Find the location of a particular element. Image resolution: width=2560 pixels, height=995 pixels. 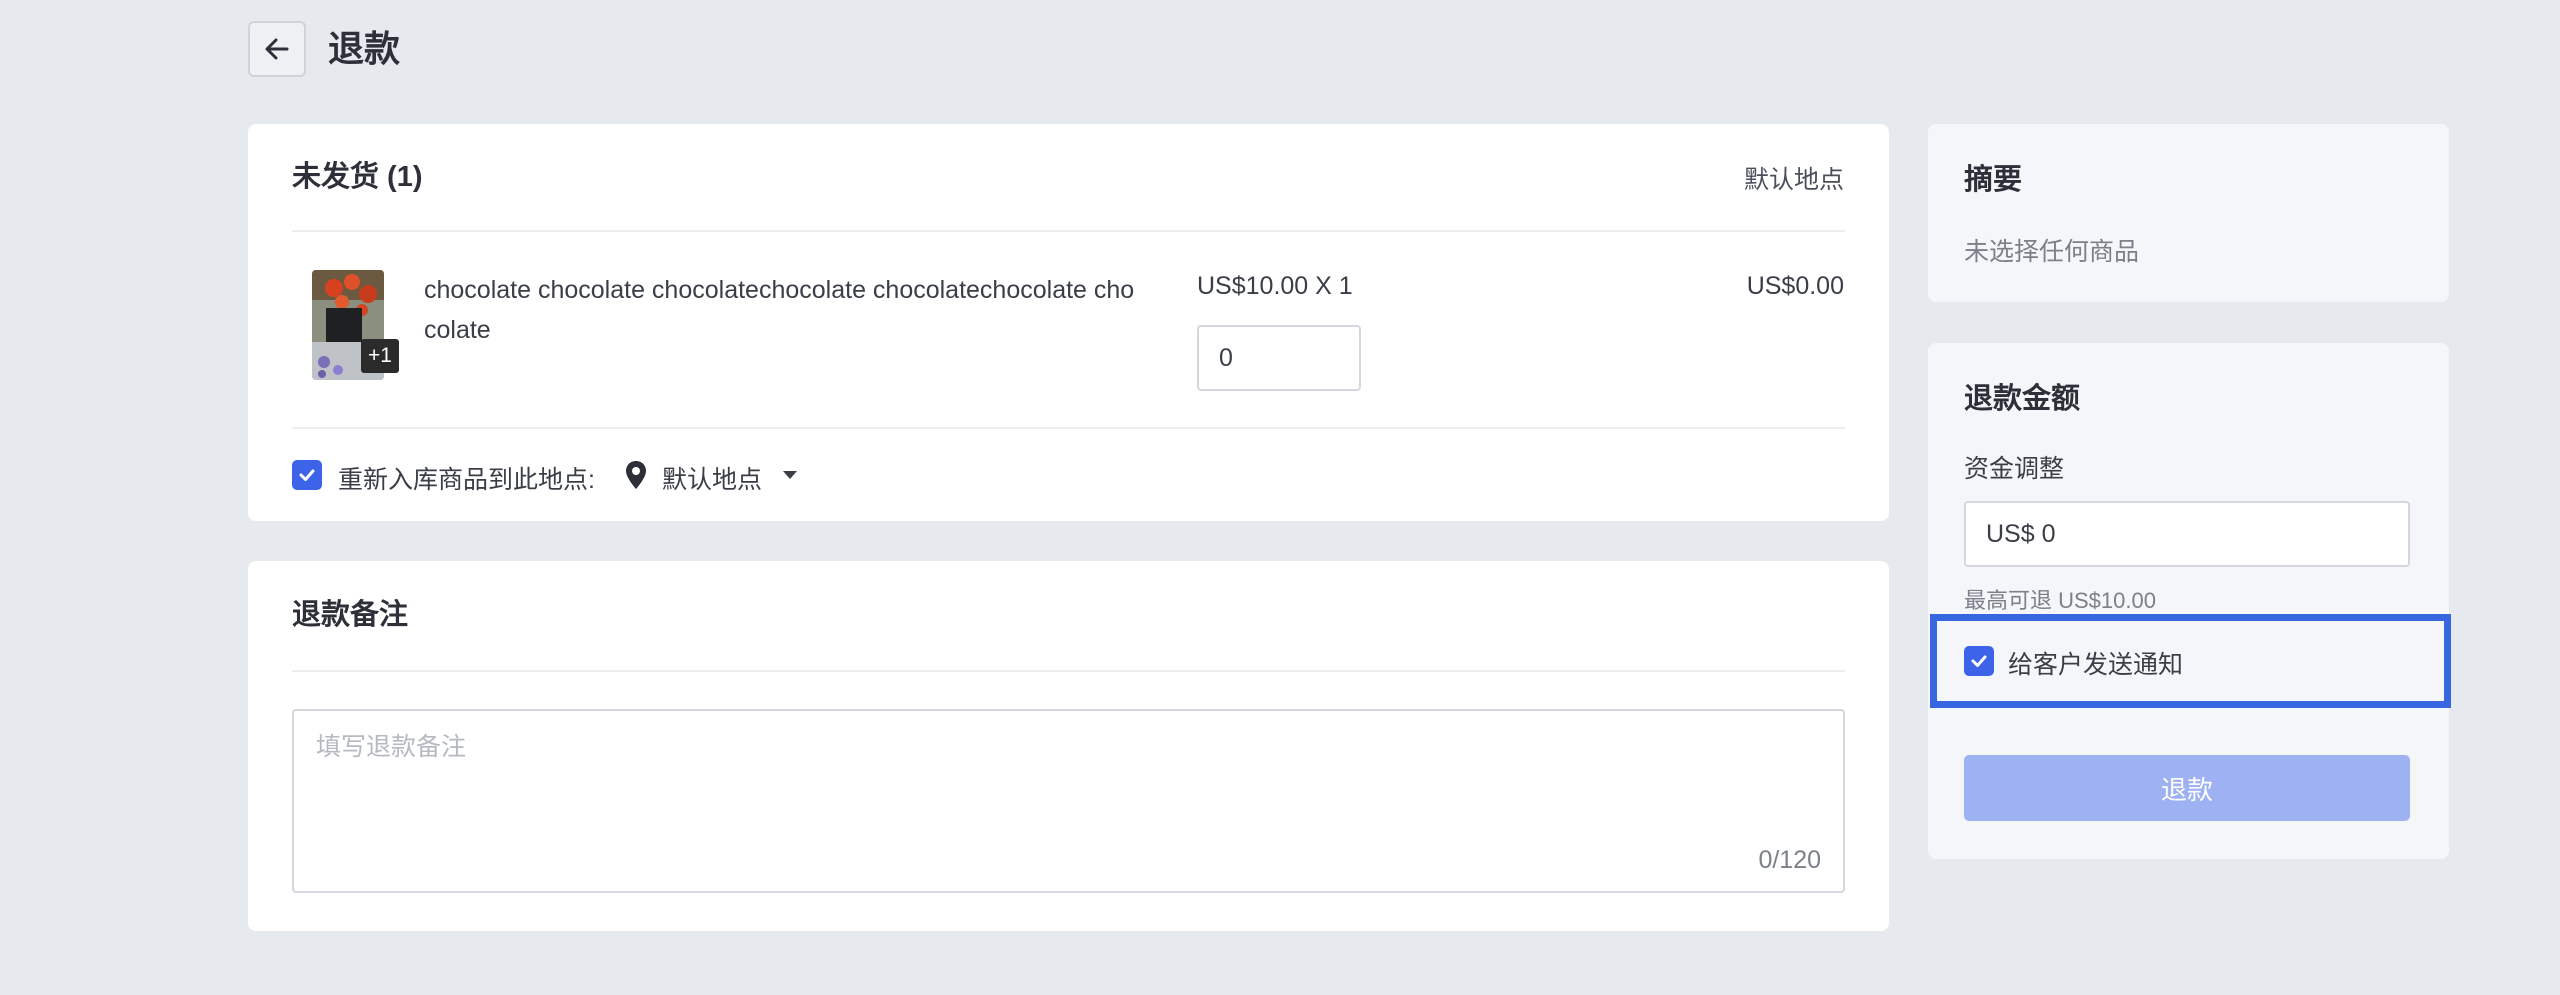

max-refund-hint: 最高可退 US$10.00 is located at coordinates (2060, 600).